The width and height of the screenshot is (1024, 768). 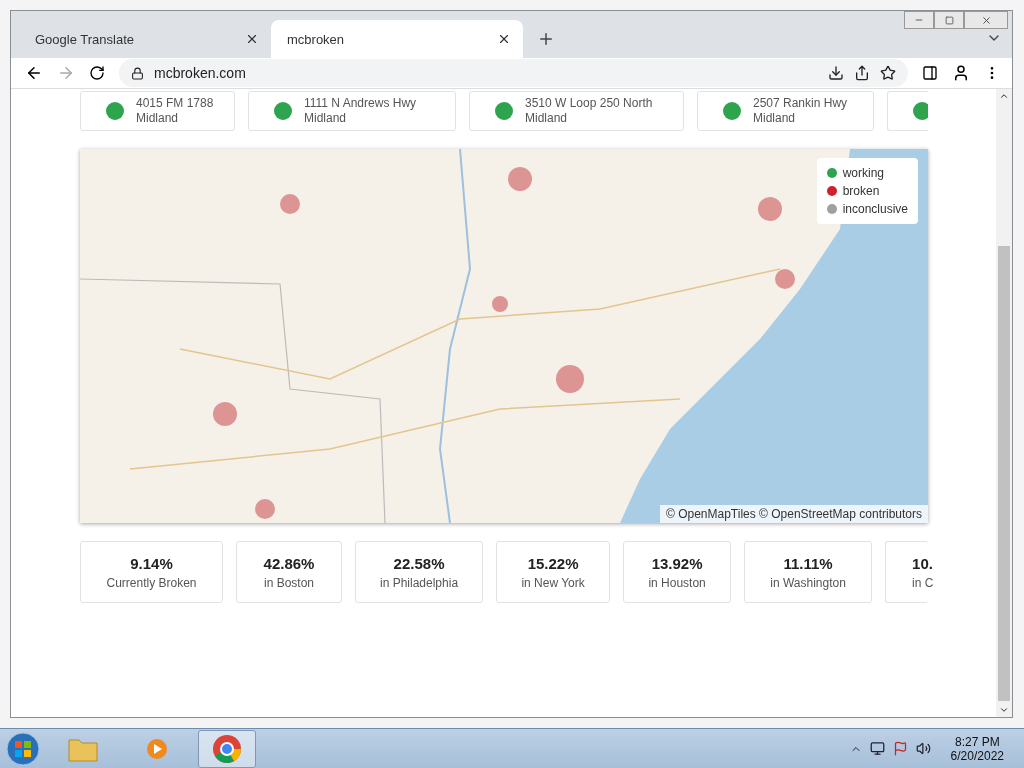 I want to click on browser-tab: mcbroken, so click(x=397, y=39).